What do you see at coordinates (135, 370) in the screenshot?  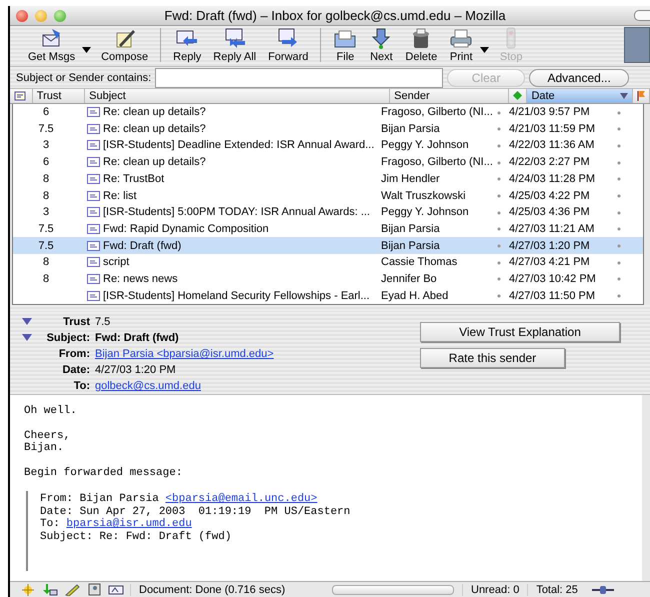 I see `field-value: 4/27/03 1:20 PM` at bounding box center [135, 370].